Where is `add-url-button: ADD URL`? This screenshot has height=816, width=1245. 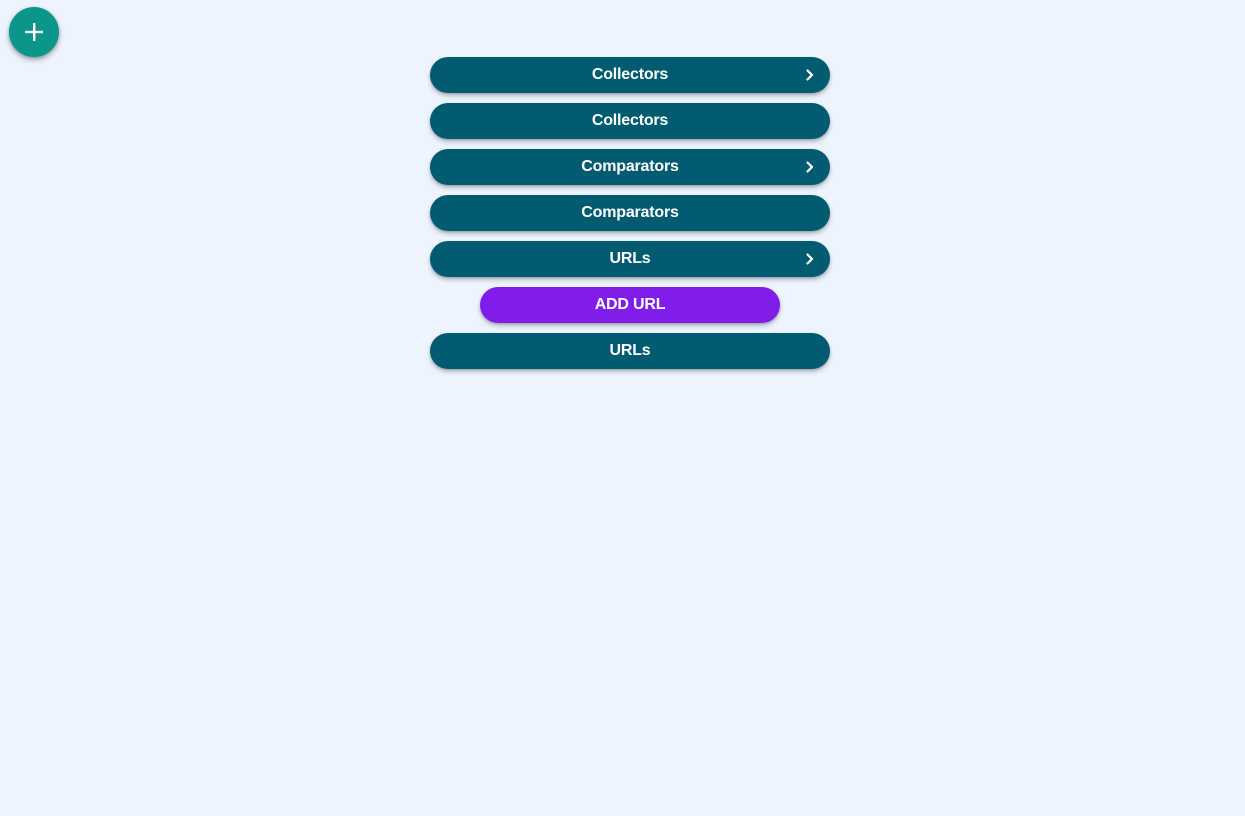 add-url-button: ADD URL is located at coordinates (630, 305).